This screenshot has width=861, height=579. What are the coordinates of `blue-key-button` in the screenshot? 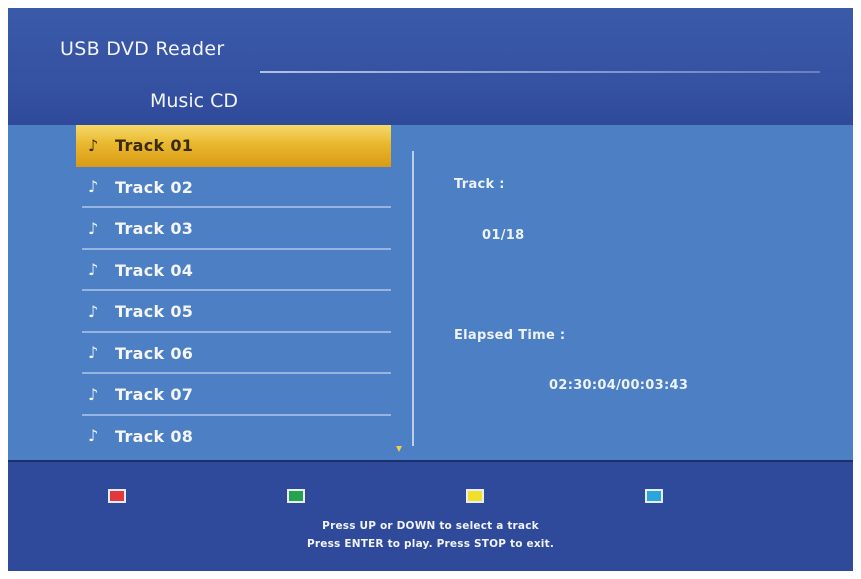 It's located at (654, 496).